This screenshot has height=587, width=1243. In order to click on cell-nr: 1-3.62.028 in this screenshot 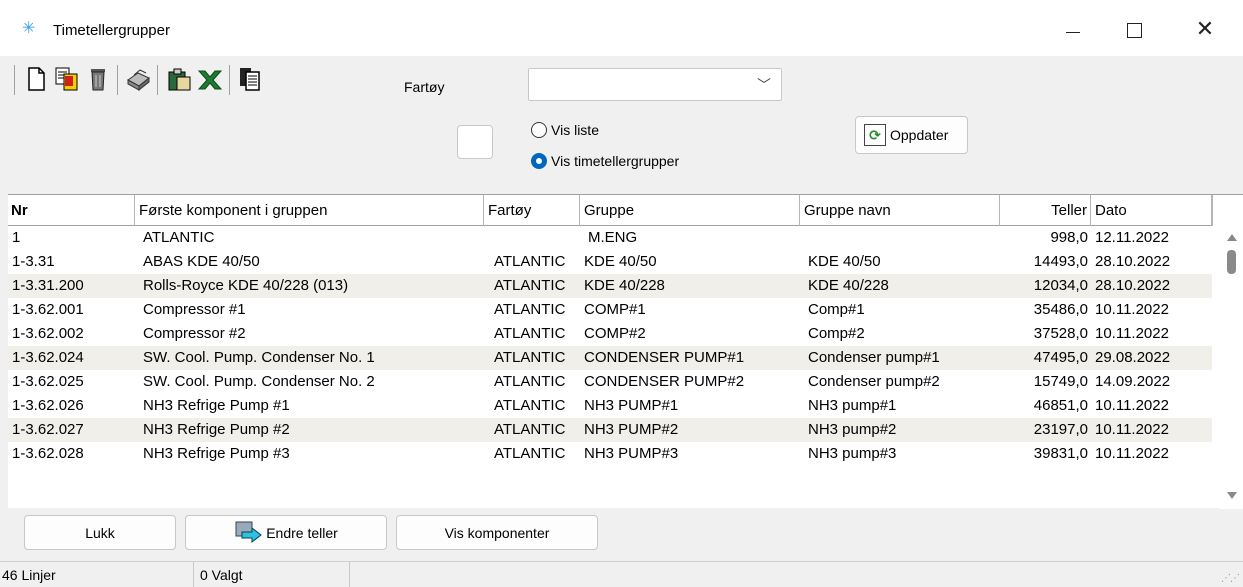, I will do `click(48, 453)`.